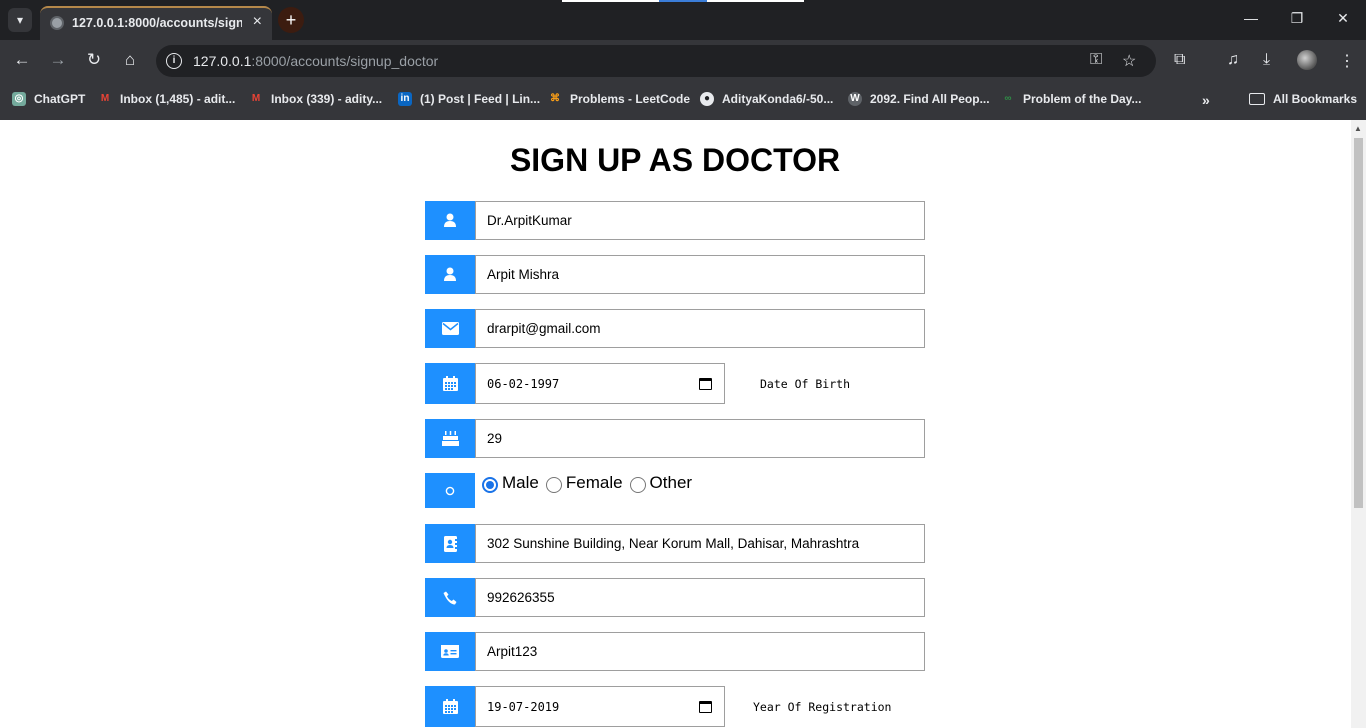 This screenshot has height=728, width=1366. What do you see at coordinates (700, 651) in the screenshot?
I see `registration-number-input: Arpit123` at bounding box center [700, 651].